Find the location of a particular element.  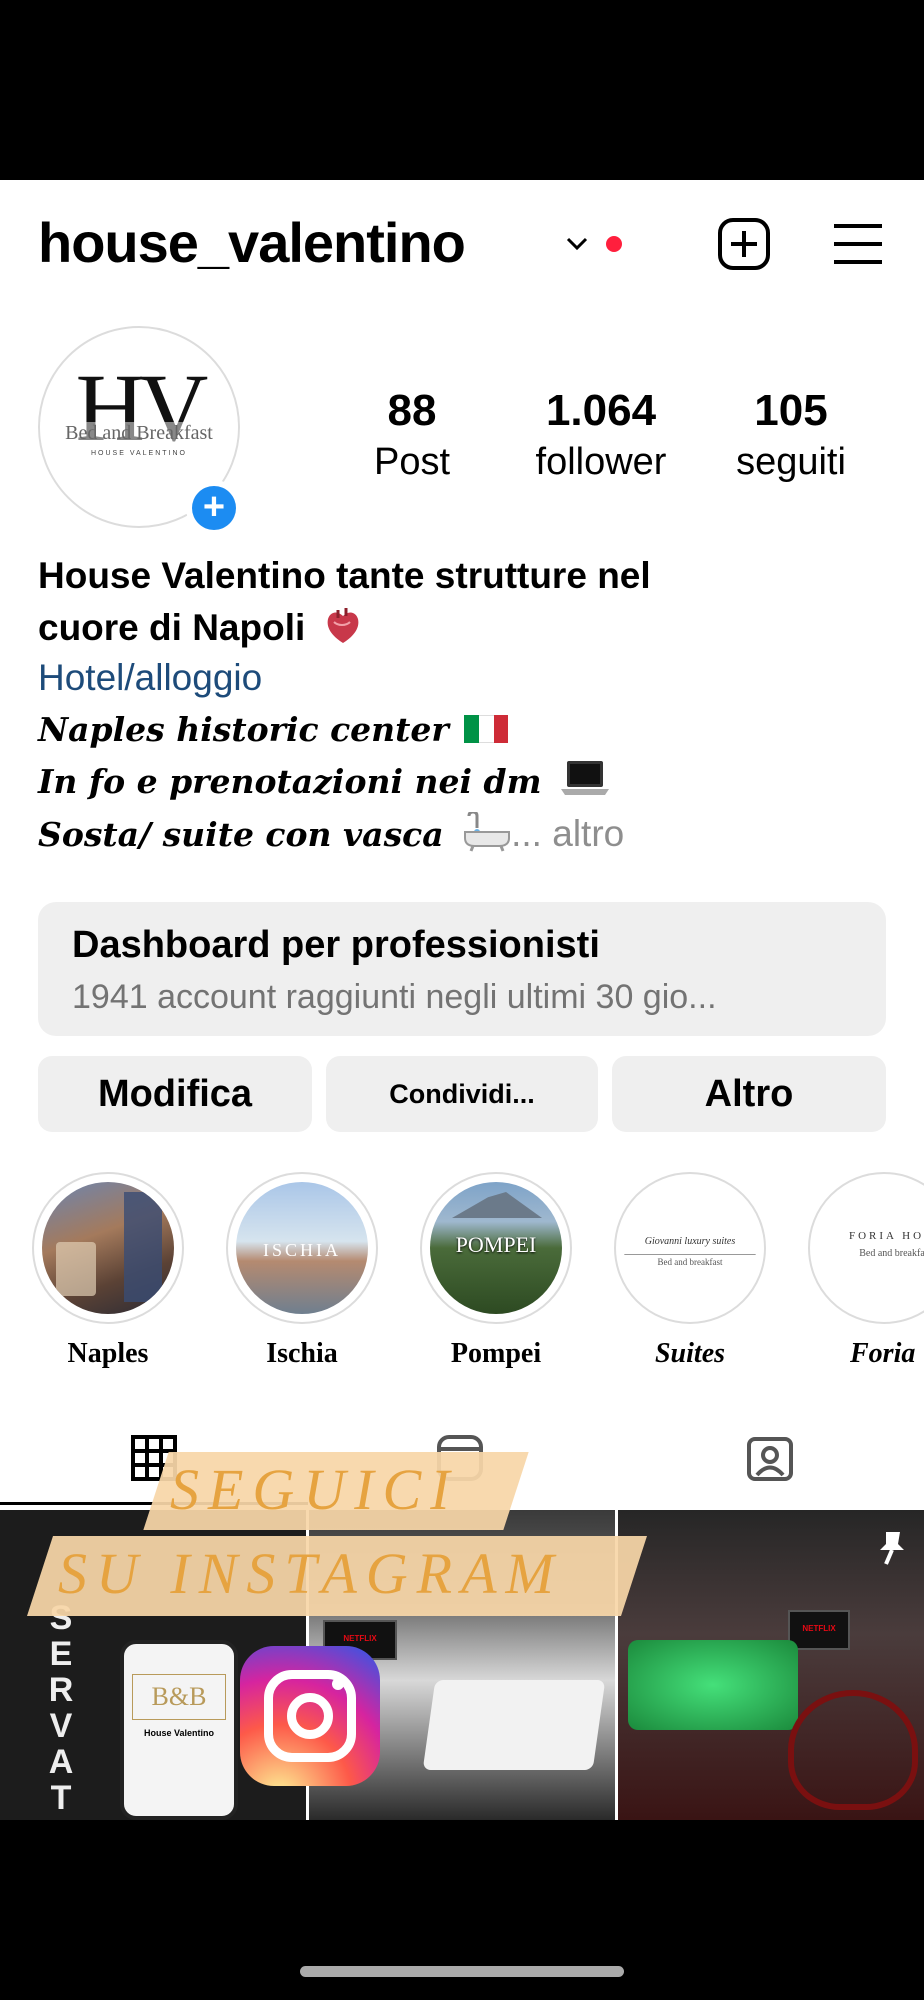

avatar-subtitle: HOUSE VALENTINO is located at coordinates (139, 453).